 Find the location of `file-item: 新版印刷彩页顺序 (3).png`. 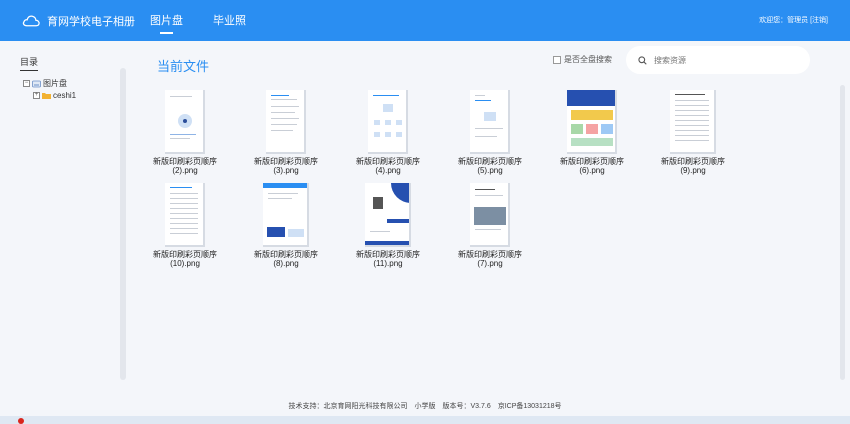

file-item: 新版印刷彩页顺序 (3).png is located at coordinates (286, 132).